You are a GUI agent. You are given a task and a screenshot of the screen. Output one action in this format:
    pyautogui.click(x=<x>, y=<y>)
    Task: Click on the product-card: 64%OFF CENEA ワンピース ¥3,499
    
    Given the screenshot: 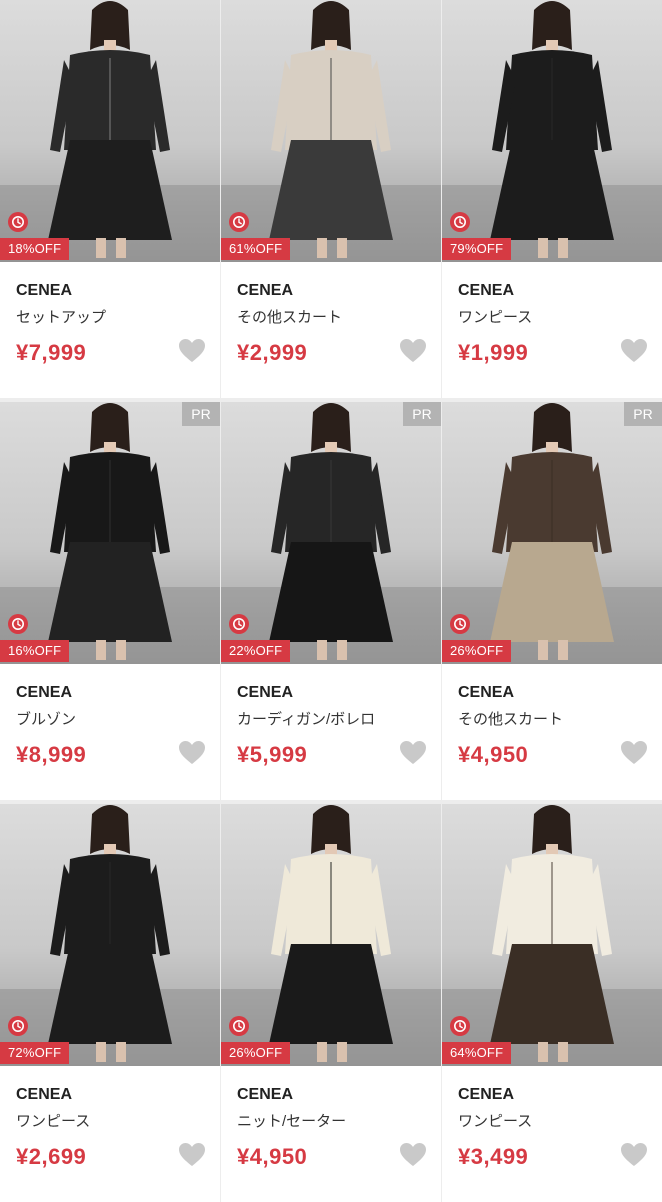 What is the action you would take?
    pyautogui.click(x=552, y=1003)
    